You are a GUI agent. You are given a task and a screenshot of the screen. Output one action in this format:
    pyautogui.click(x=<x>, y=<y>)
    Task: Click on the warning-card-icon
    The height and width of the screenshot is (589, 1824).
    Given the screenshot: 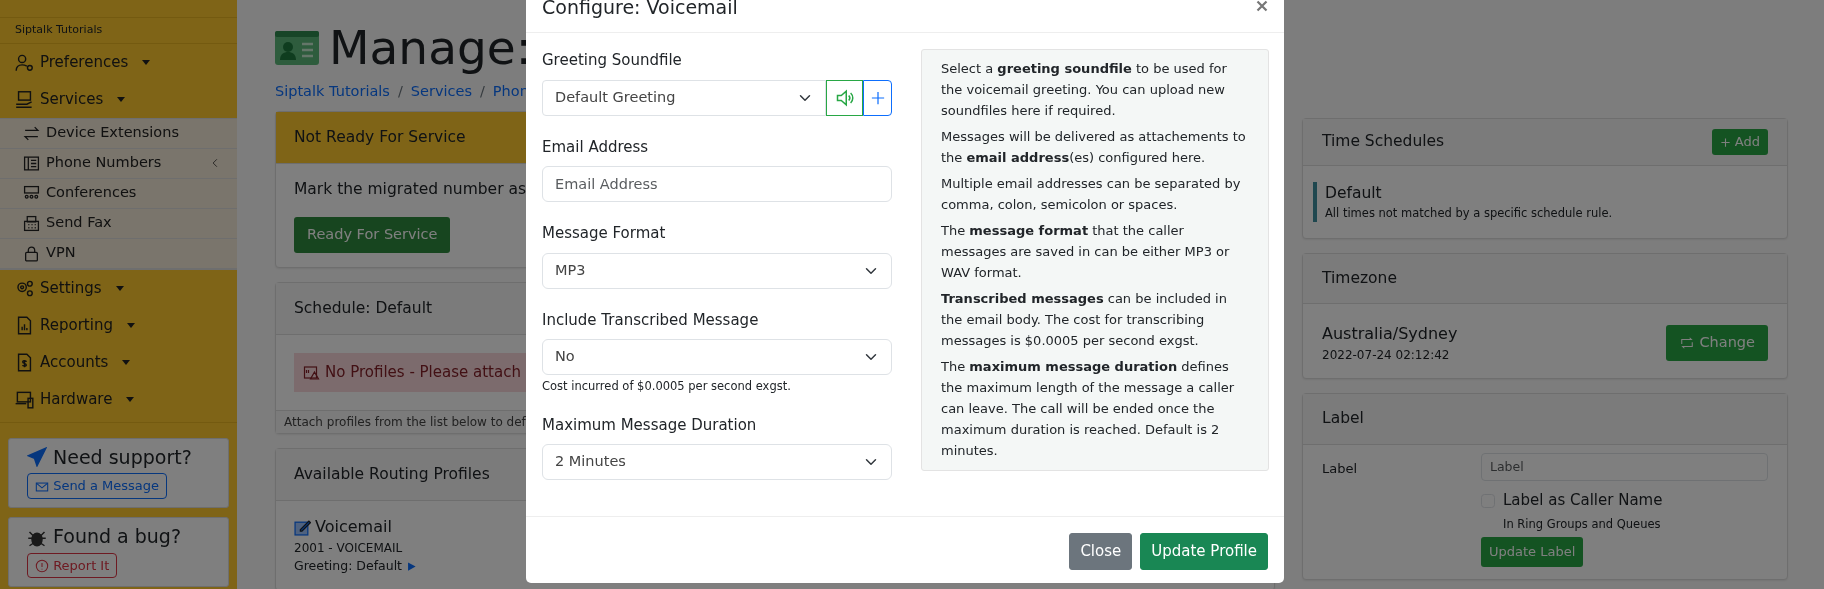 What is the action you would take?
    pyautogui.click(x=311, y=372)
    